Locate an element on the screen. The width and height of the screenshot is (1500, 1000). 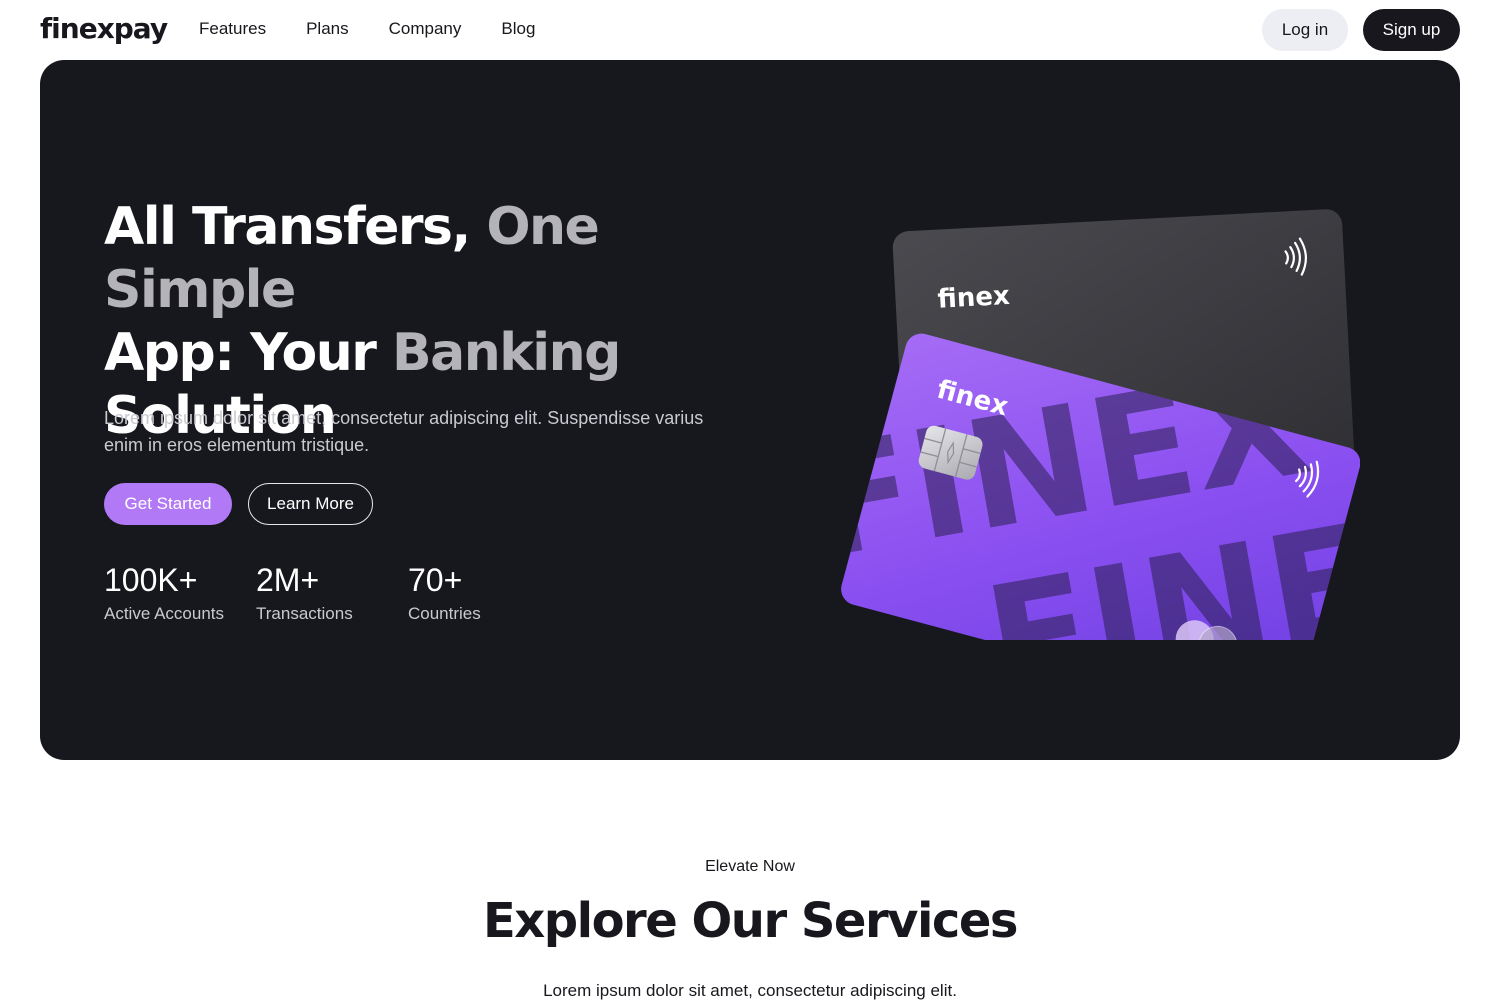
stat-label: Countries is located at coordinates (444, 613).